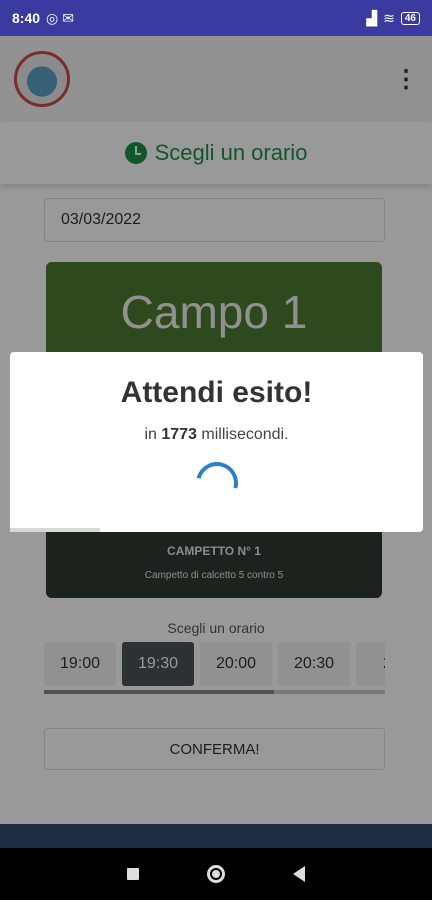  I want to click on recents-icon, so click(133, 874).